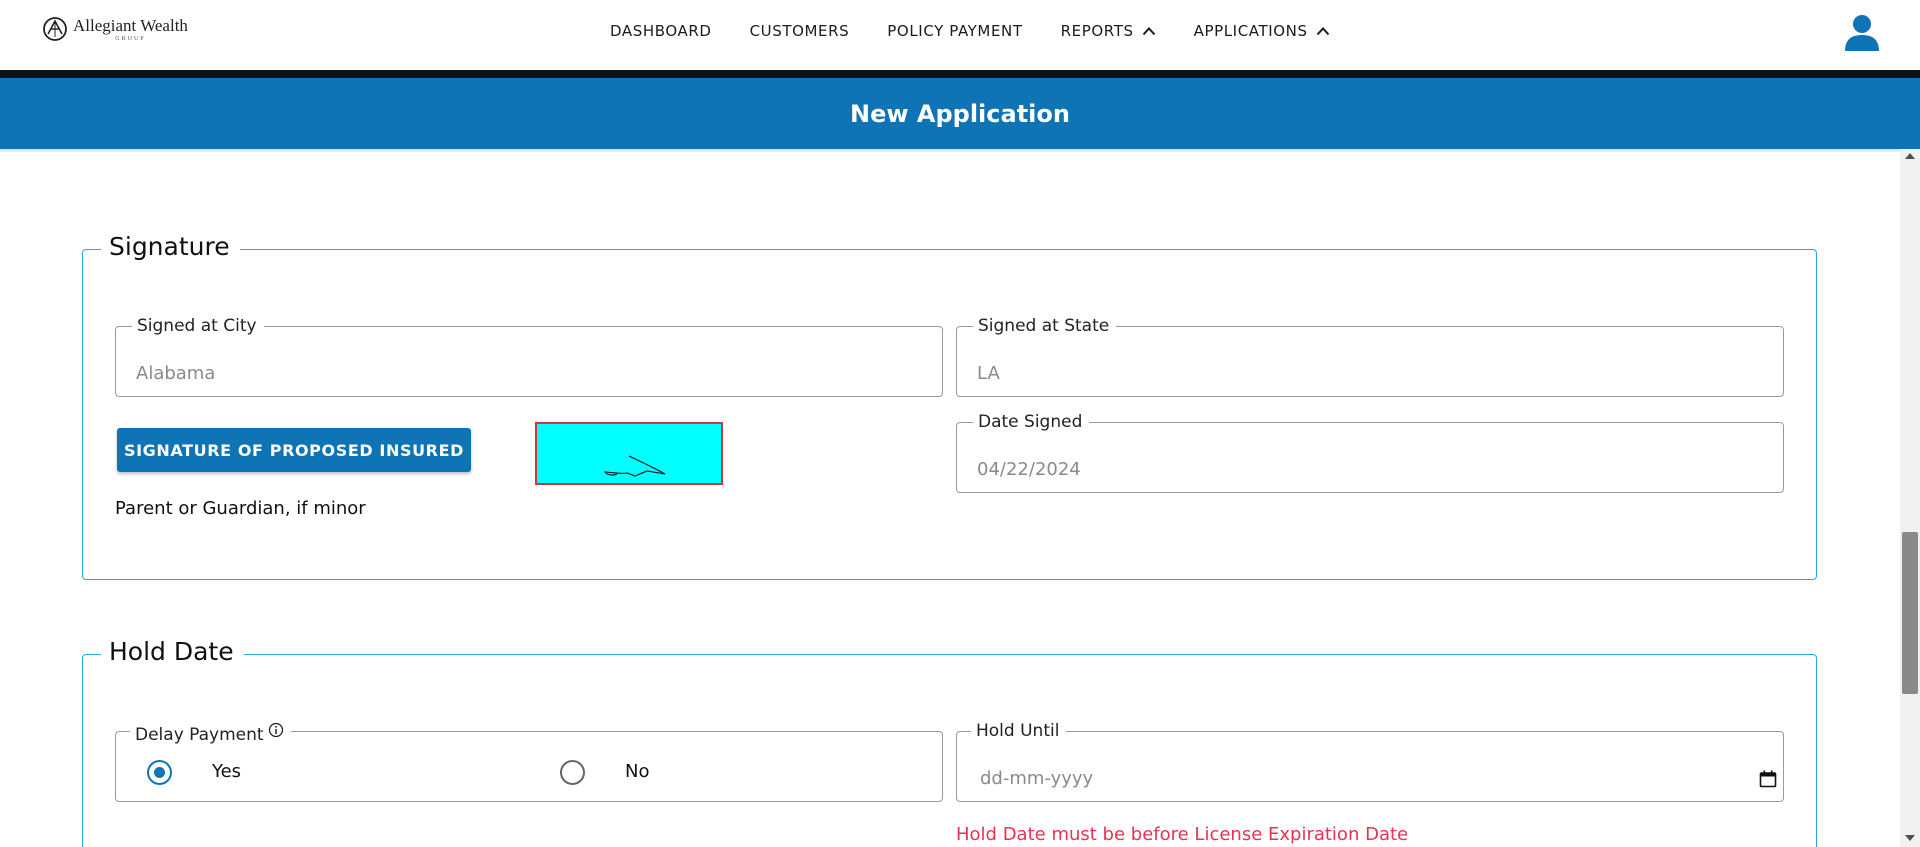 Image resolution: width=1920 pixels, height=847 pixels. What do you see at coordinates (1910, 156) in the screenshot?
I see `scroll-up-arrow-icon` at bounding box center [1910, 156].